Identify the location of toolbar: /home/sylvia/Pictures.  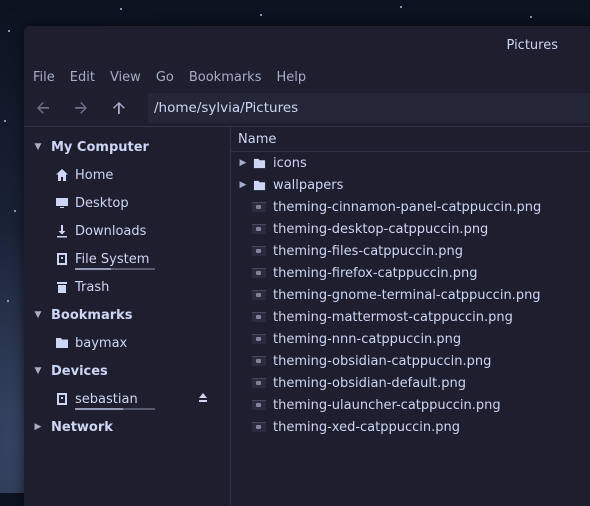
(307, 108).